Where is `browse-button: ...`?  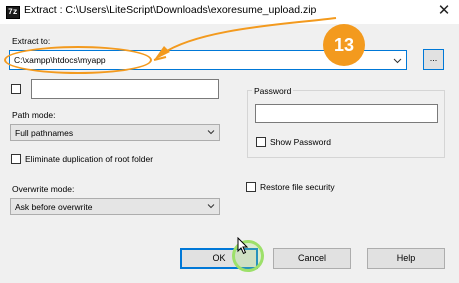
browse-button: ... is located at coordinates (433, 59).